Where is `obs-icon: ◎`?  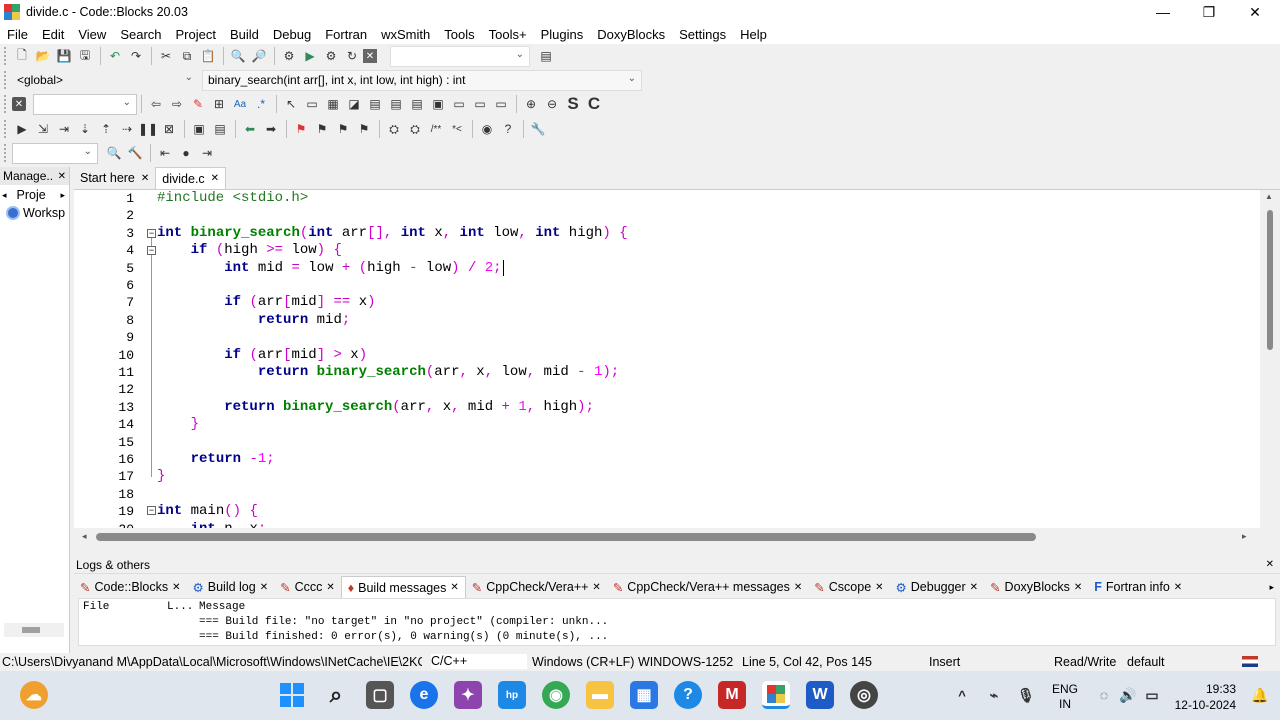
obs-icon: ◎ is located at coordinates (864, 695).